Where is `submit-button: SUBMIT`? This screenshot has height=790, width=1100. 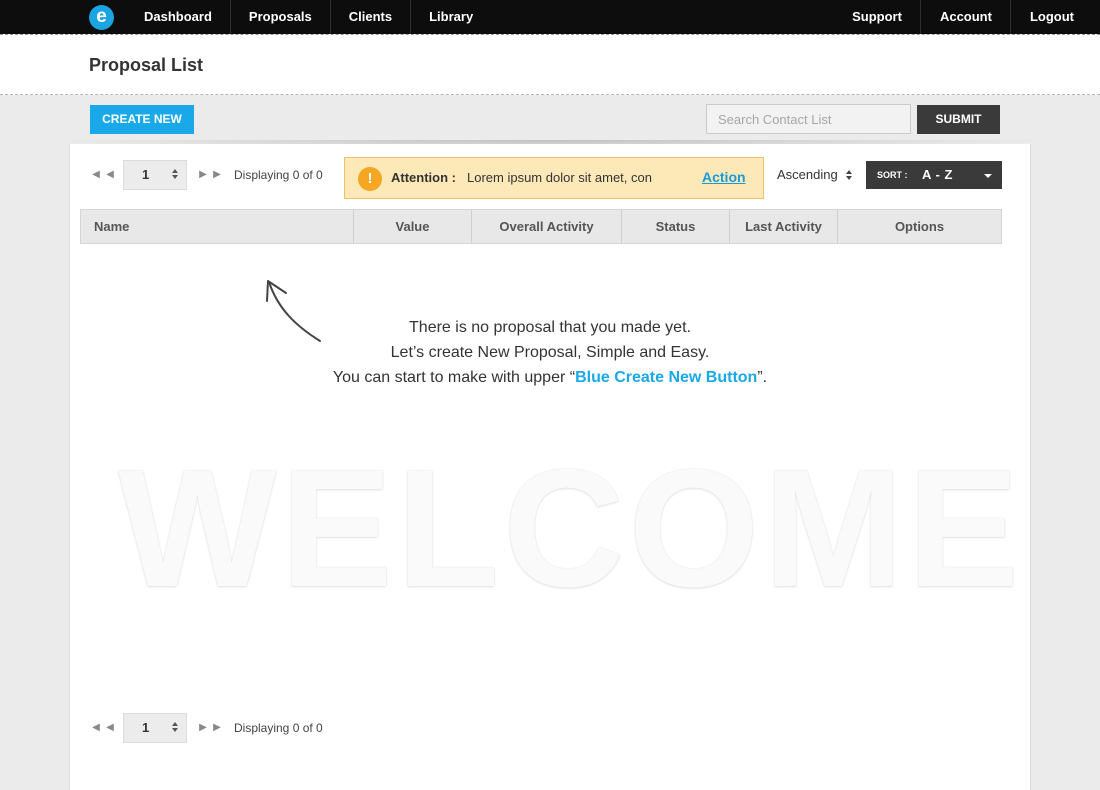 submit-button: SUBMIT is located at coordinates (958, 119).